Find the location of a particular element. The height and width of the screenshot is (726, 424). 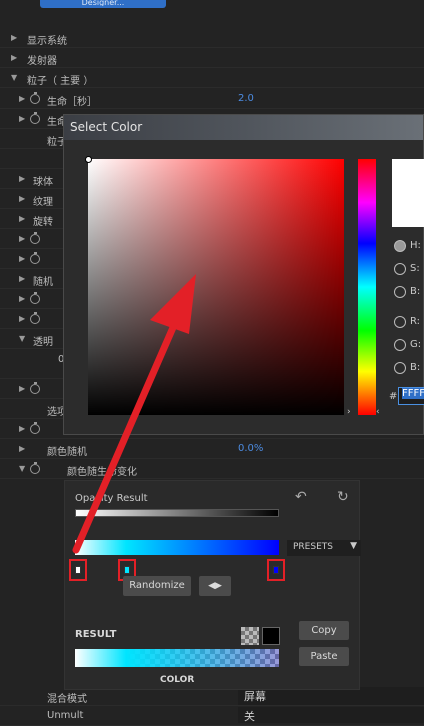

row-label: 透明 is located at coordinates (43, 342).